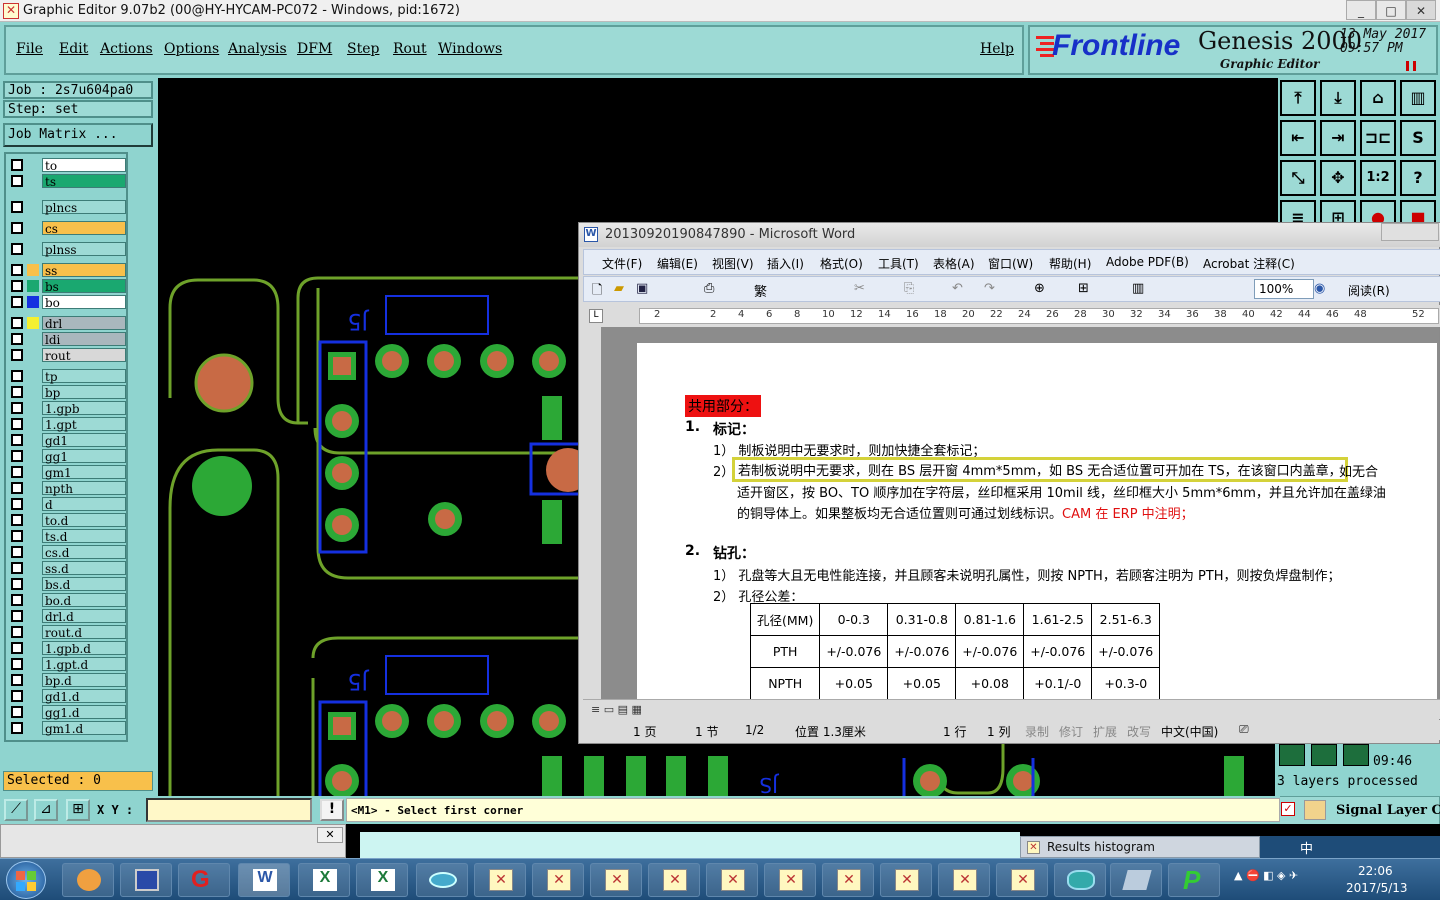 The image size is (1440, 900). Describe the element at coordinates (1338, 178) in the screenshot. I see `tool-zoom-out-icon: ✥` at that location.